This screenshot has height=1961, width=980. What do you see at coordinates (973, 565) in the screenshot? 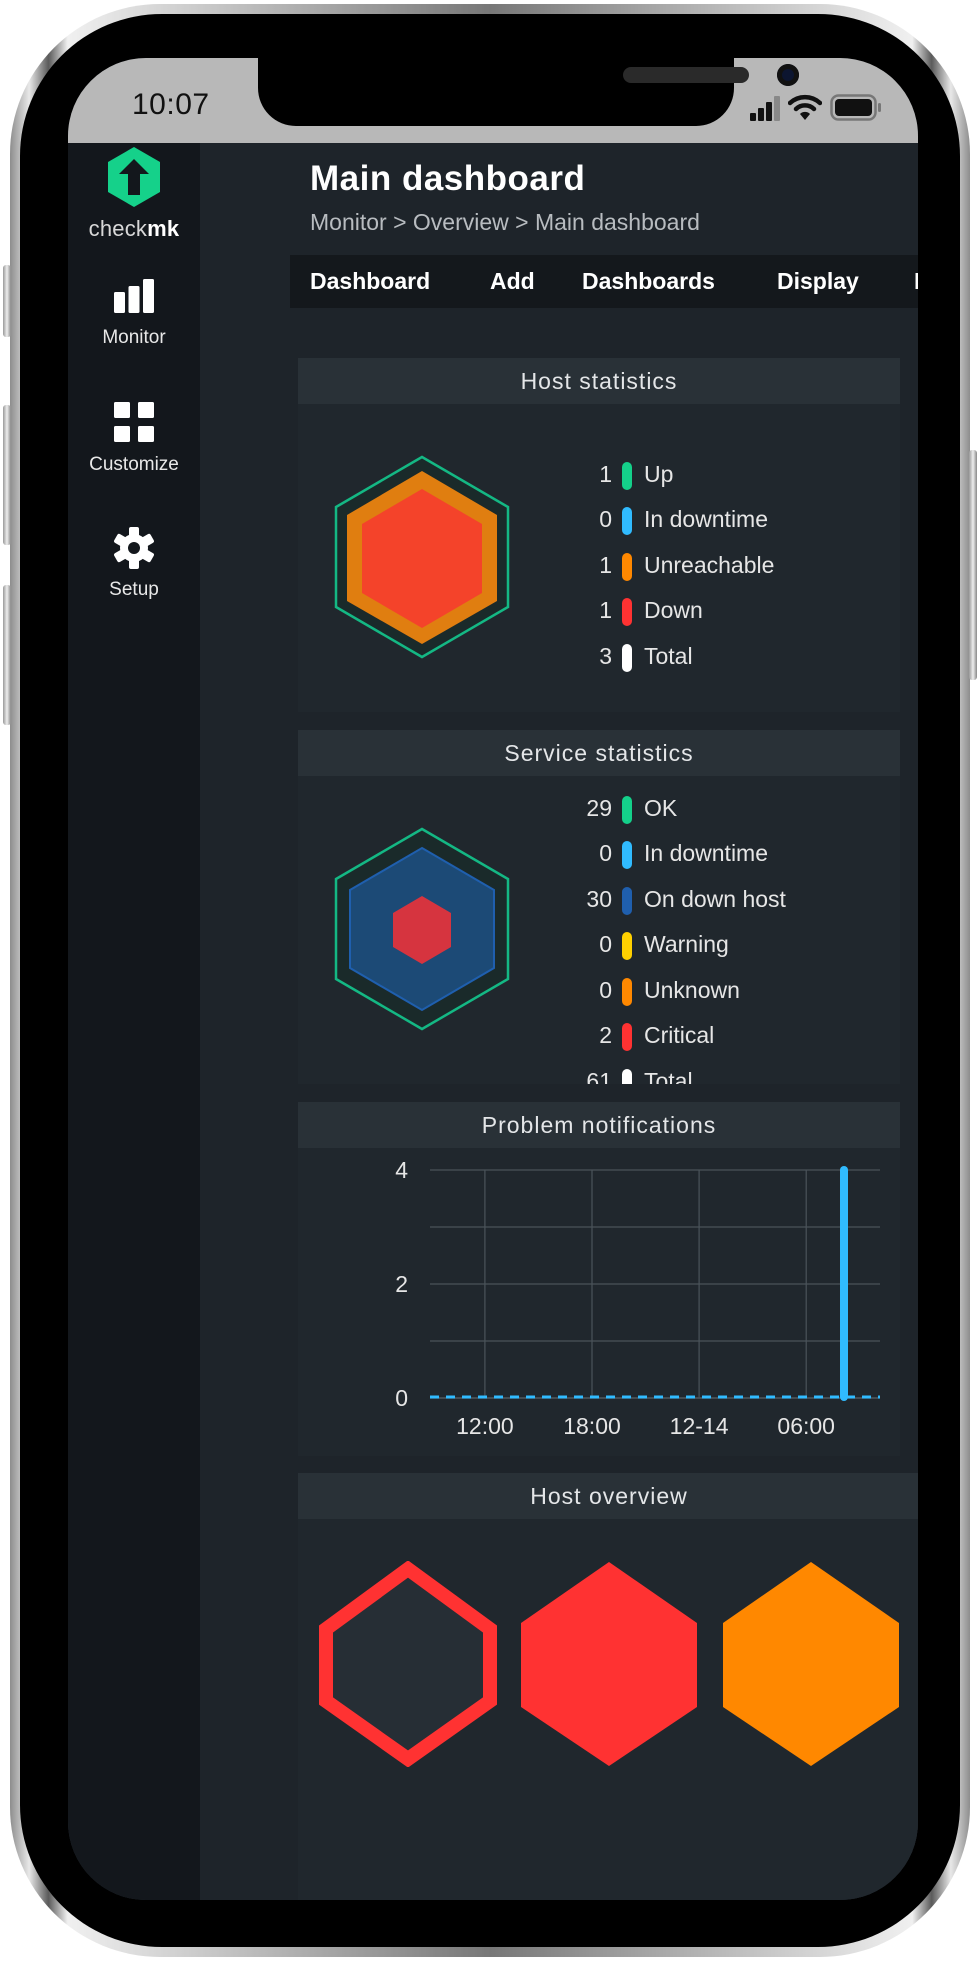
I see `phone-power-button` at bounding box center [973, 565].